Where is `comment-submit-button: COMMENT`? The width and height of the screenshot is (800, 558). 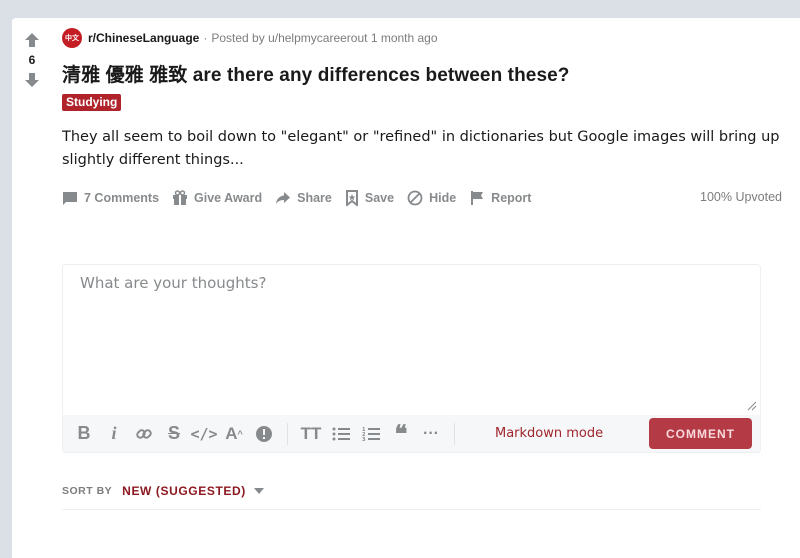 comment-submit-button: COMMENT is located at coordinates (700, 433).